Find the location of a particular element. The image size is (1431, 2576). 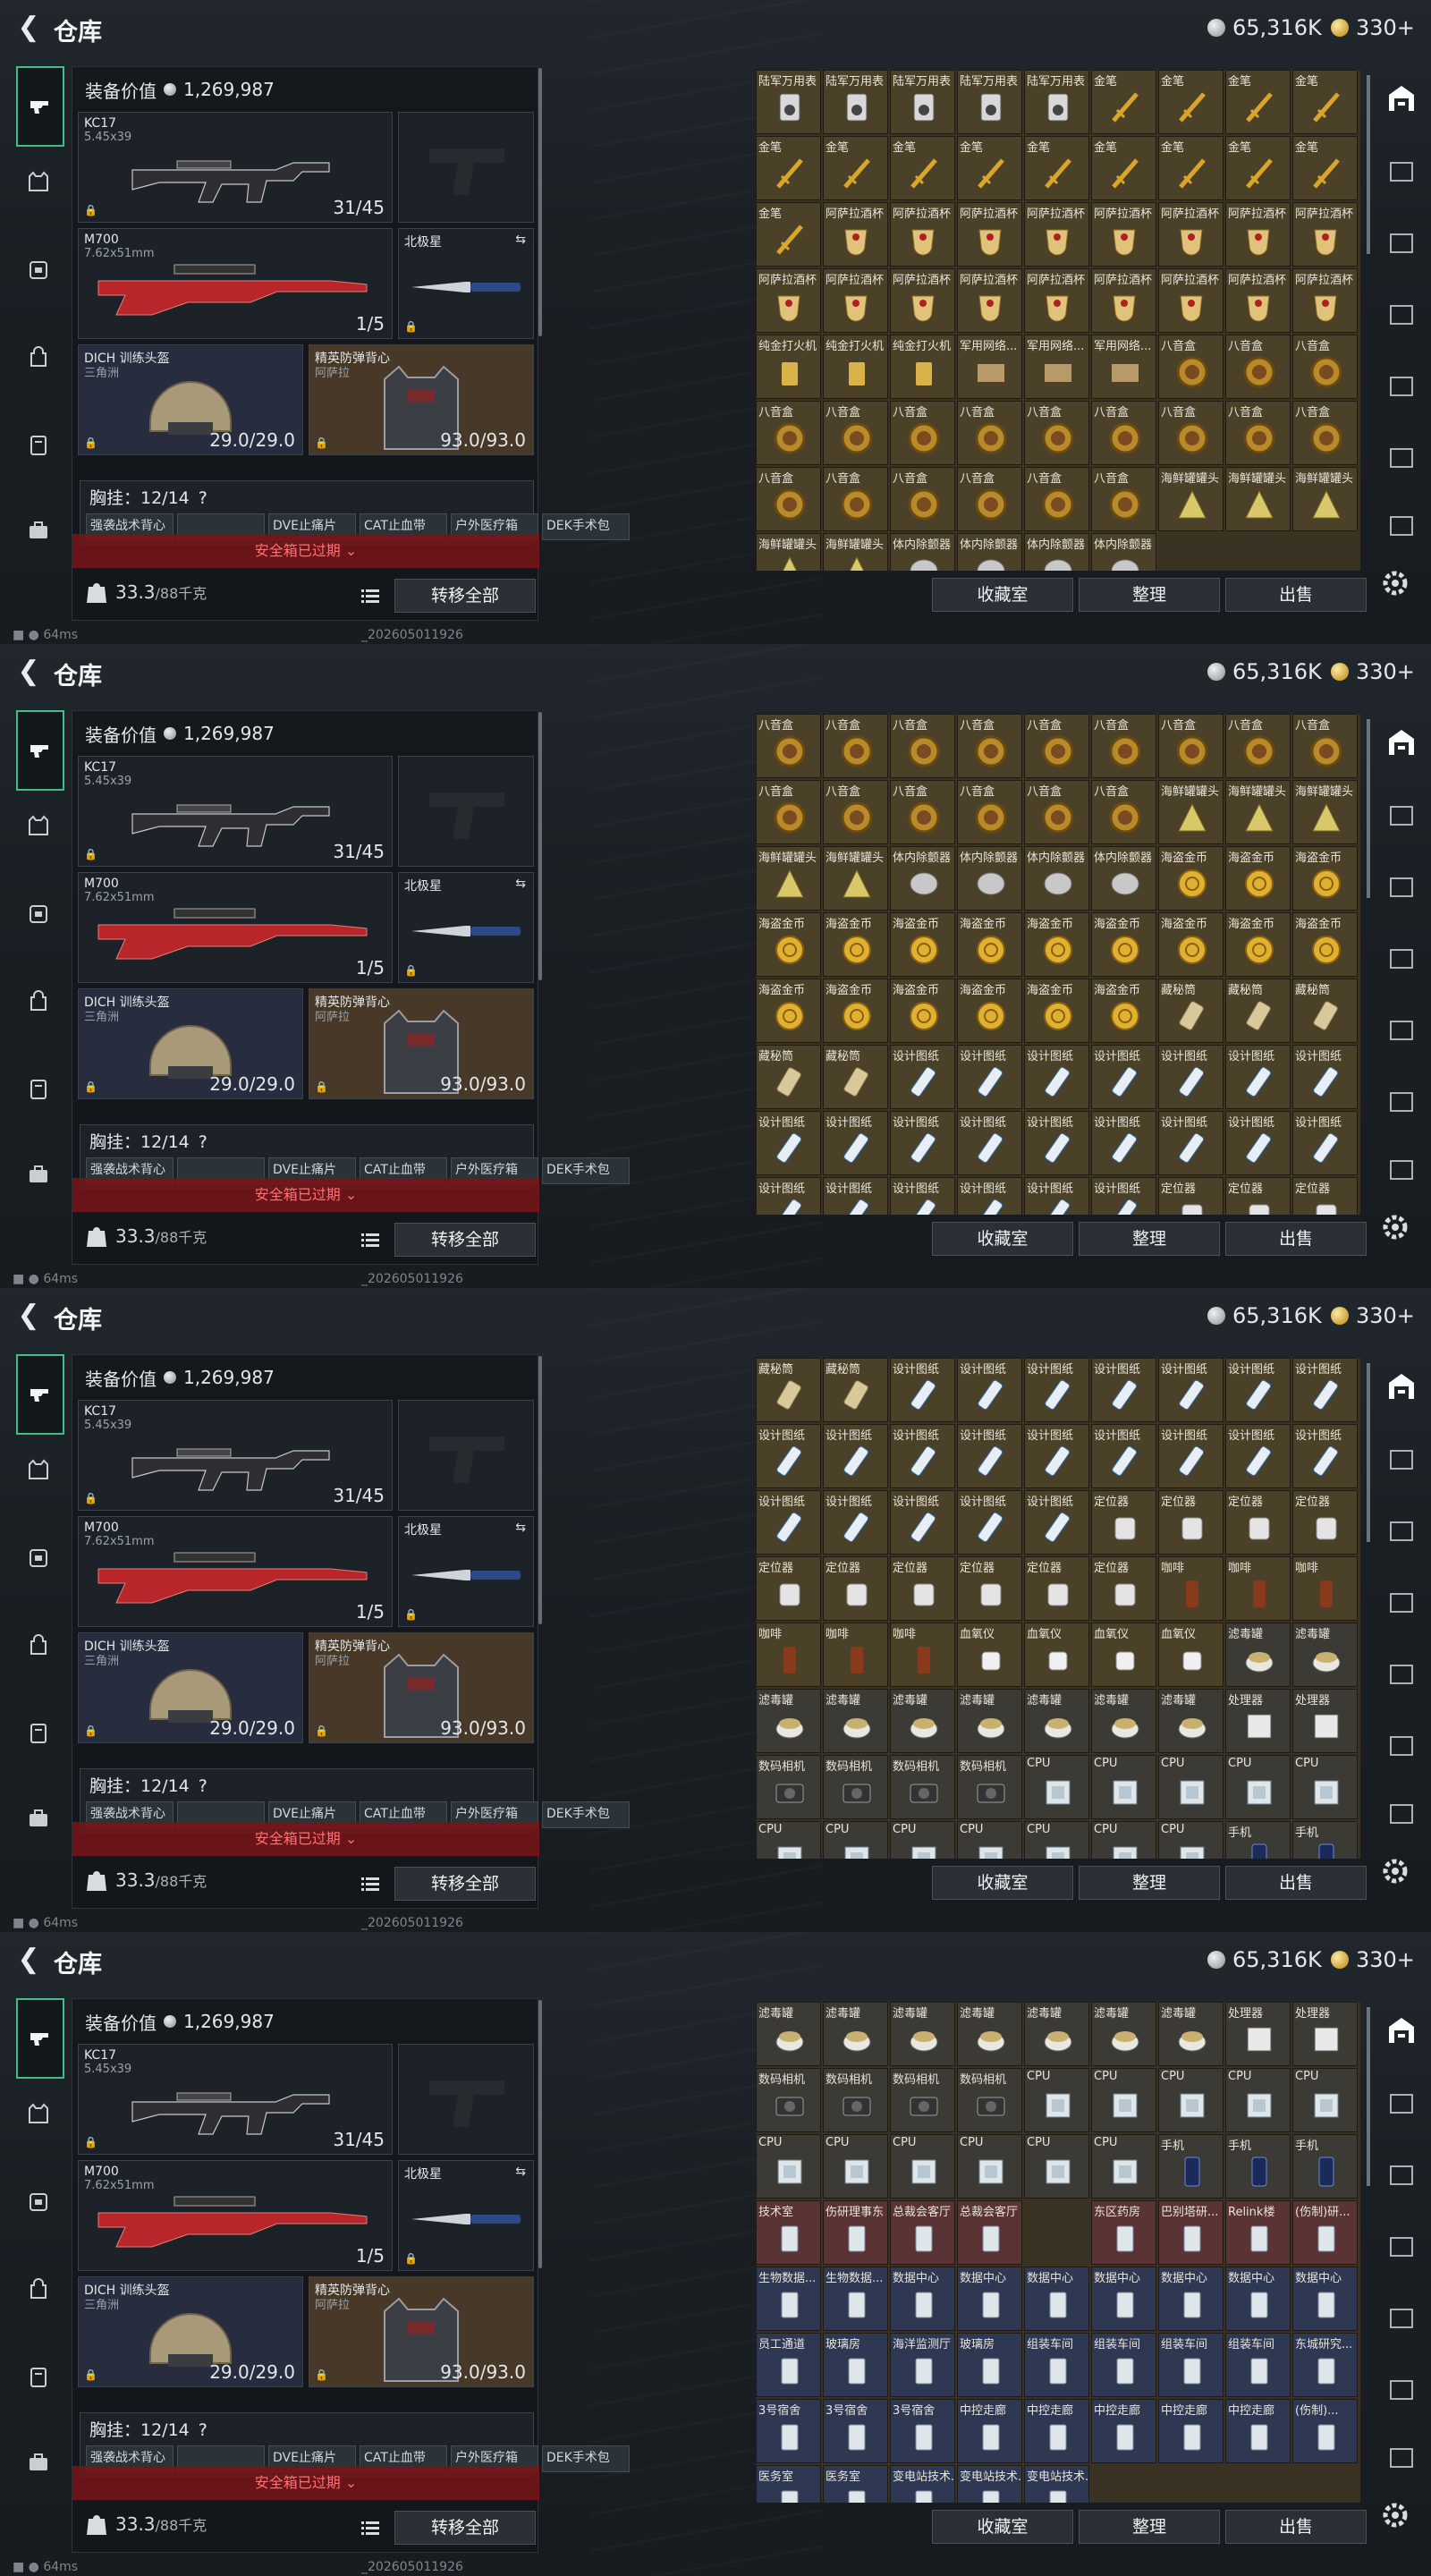

secondary-weapon-slot: M700 7.62x51mm 1/5 is located at coordinates (236, 2215).